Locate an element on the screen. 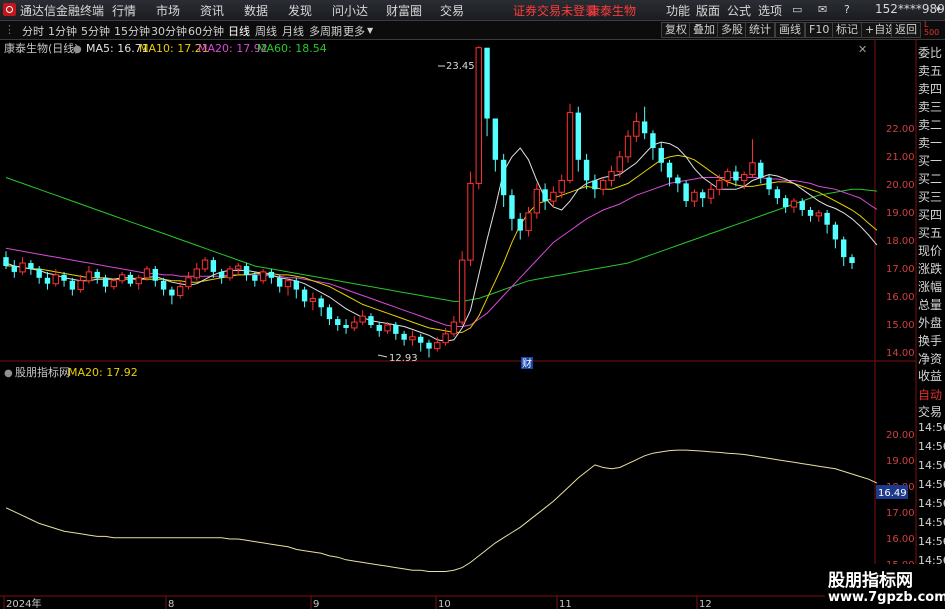 This screenshot has height=609, width=945. indicator-settings-icon: ● is located at coordinates (8, 373).